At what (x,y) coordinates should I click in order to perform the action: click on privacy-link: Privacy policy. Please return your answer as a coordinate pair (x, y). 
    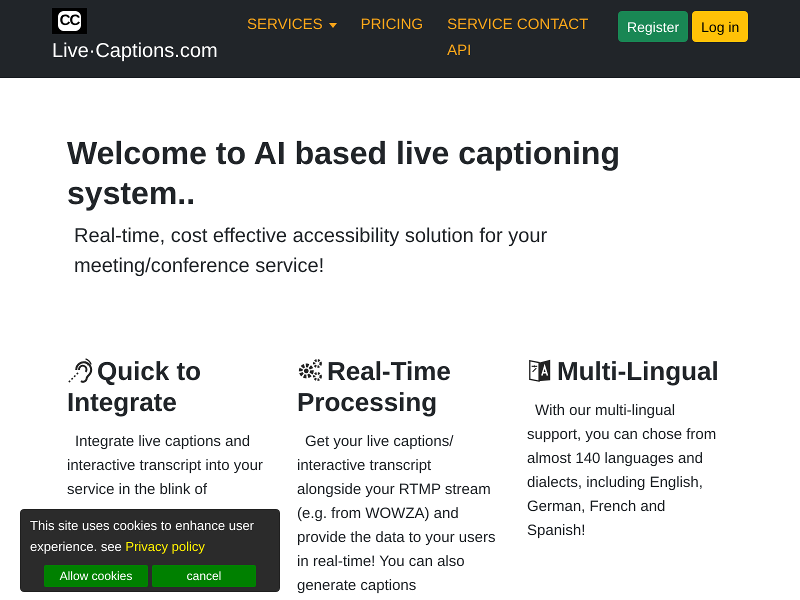
    Looking at the image, I should click on (165, 546).